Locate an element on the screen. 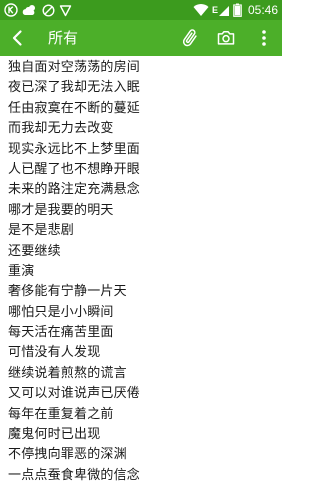 Image resolution: width=320 pixels, height=500 pixels. block-icon is located at coordinates (48, 10).